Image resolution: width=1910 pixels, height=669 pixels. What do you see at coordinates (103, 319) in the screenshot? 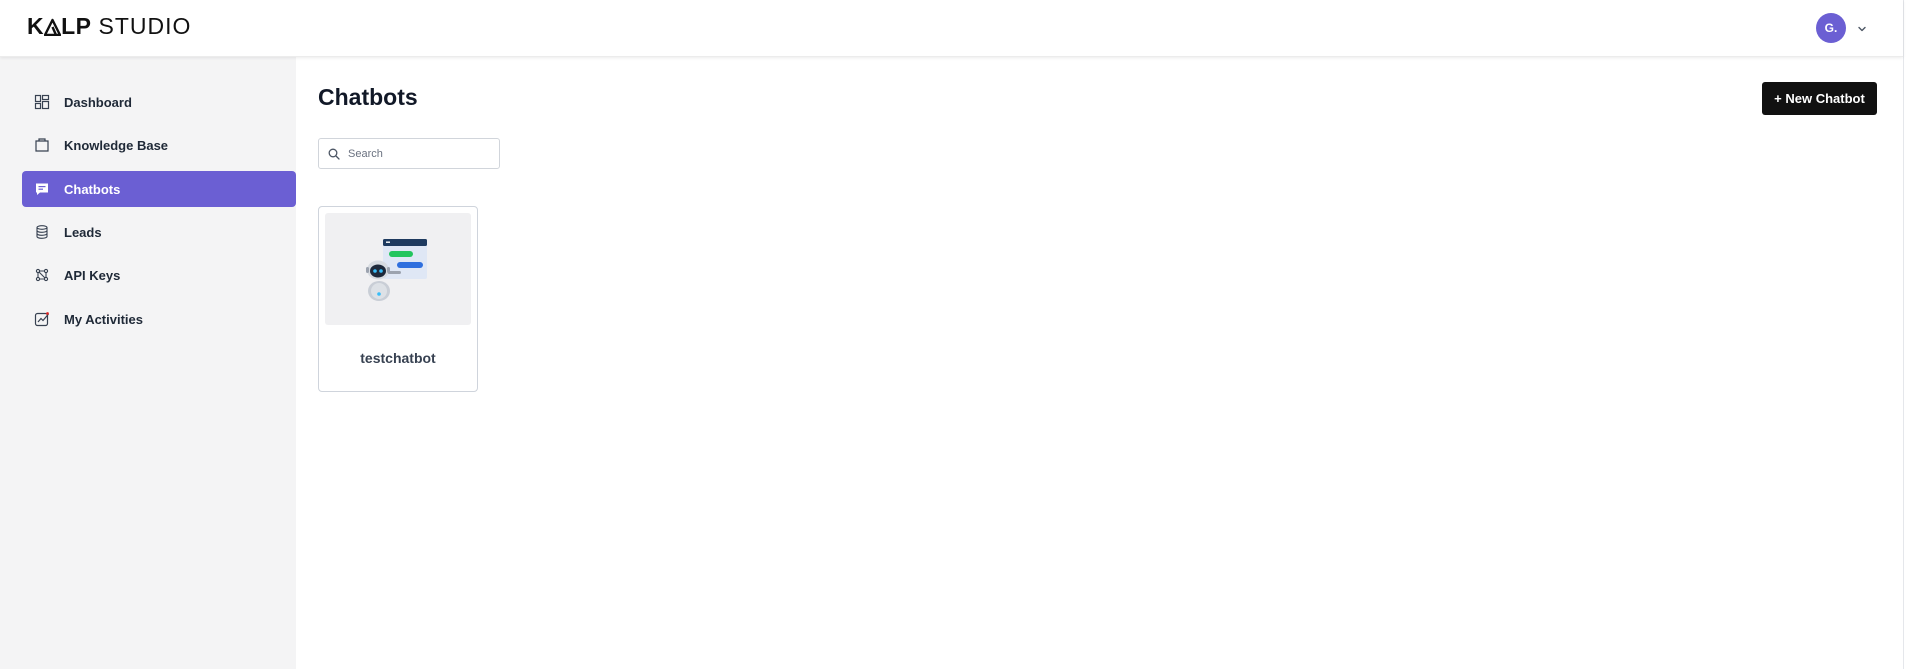
I see `sidebar-item-label: My Activities` at bounding box center [103, 319].